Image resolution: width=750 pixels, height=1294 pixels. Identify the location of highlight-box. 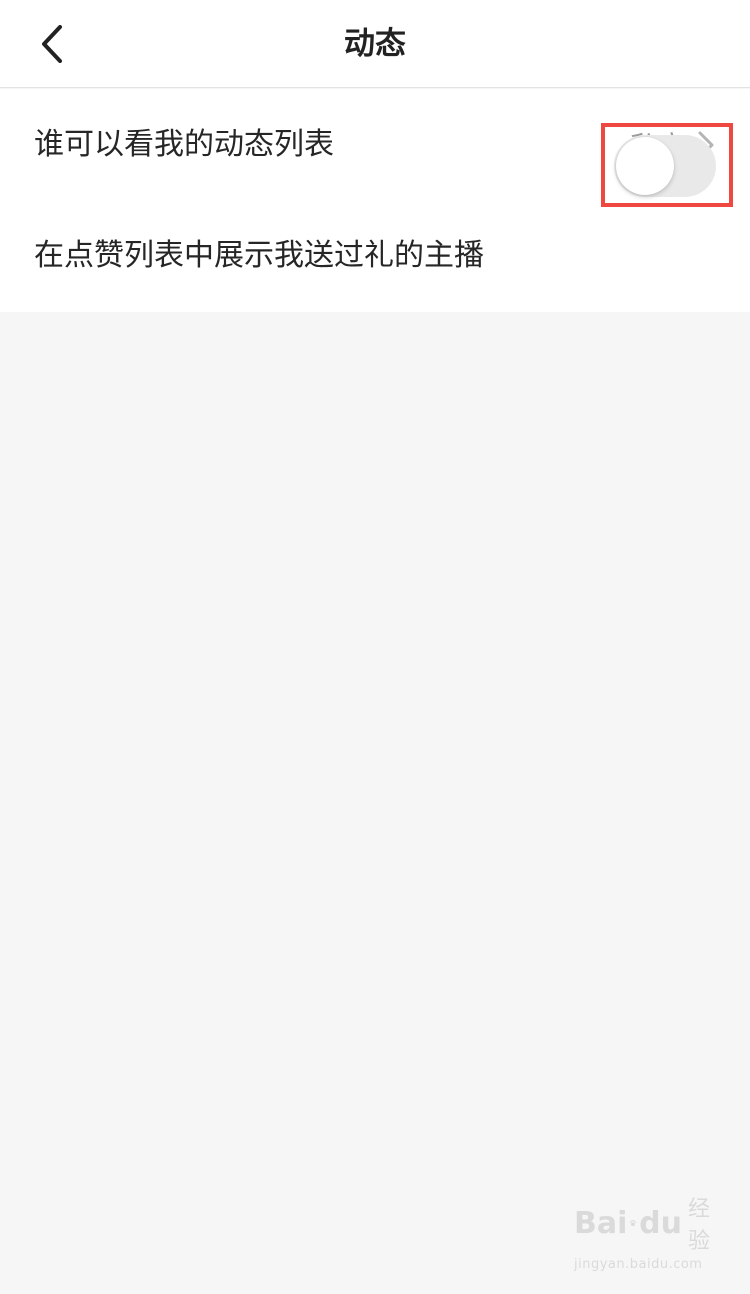
(667, 165).